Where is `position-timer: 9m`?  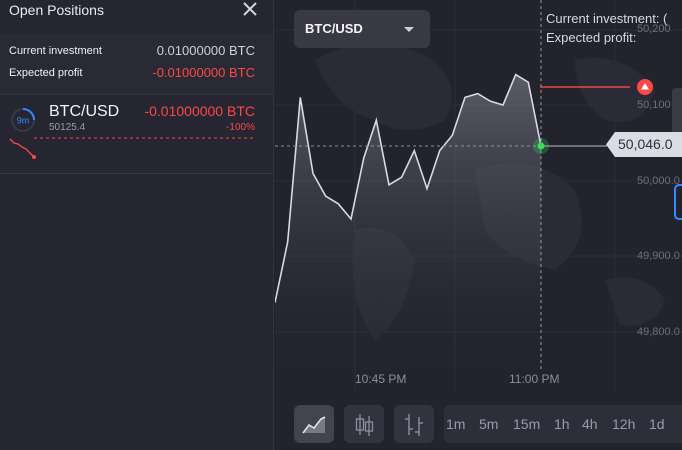
position-timer: 9m is located at coordinates (23, 121).